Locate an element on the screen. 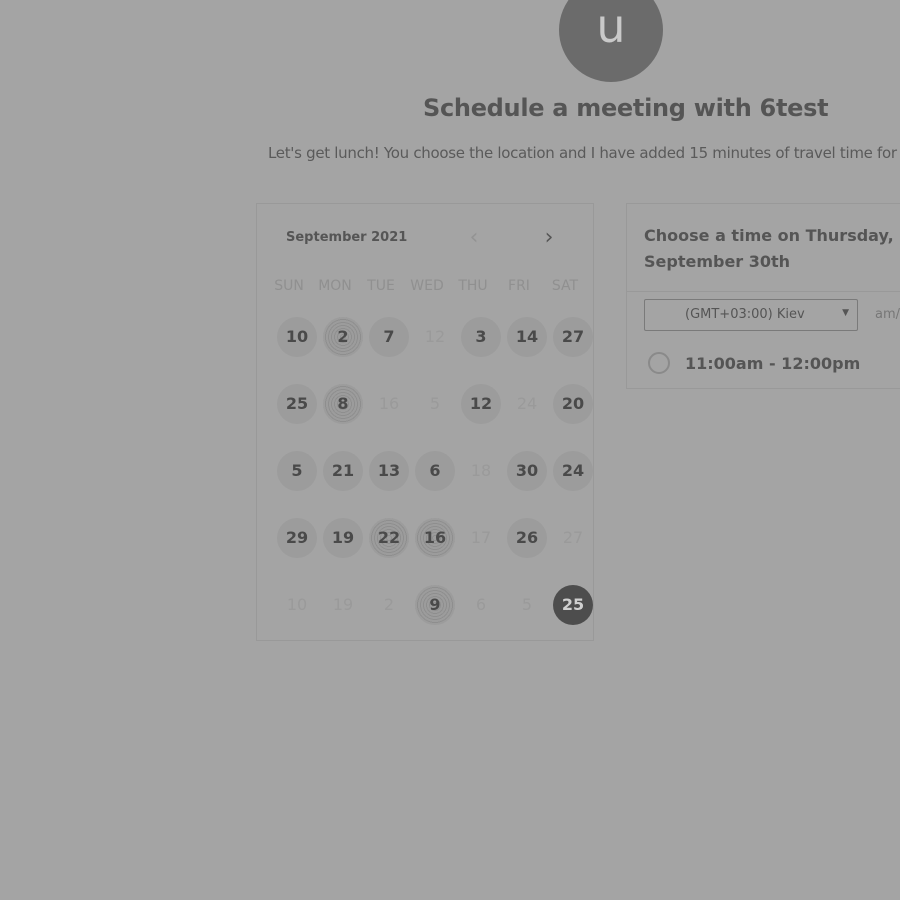 The height and width of the screenshot is (900, 900). calendar-day: 9 is located at coordinates (435, 605).